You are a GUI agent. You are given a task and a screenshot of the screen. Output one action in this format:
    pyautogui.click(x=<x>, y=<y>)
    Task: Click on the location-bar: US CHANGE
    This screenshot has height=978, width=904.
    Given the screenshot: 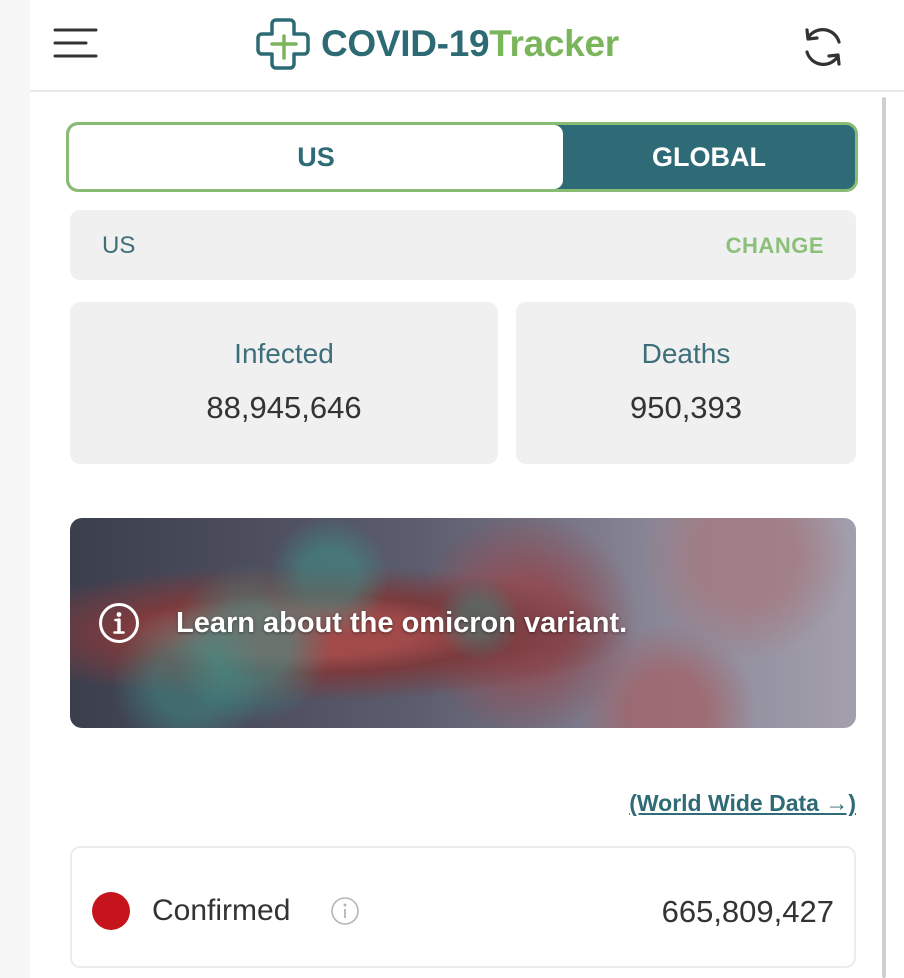 What is the action you would take?
    pyautogui.click(x=463, y=245)
    